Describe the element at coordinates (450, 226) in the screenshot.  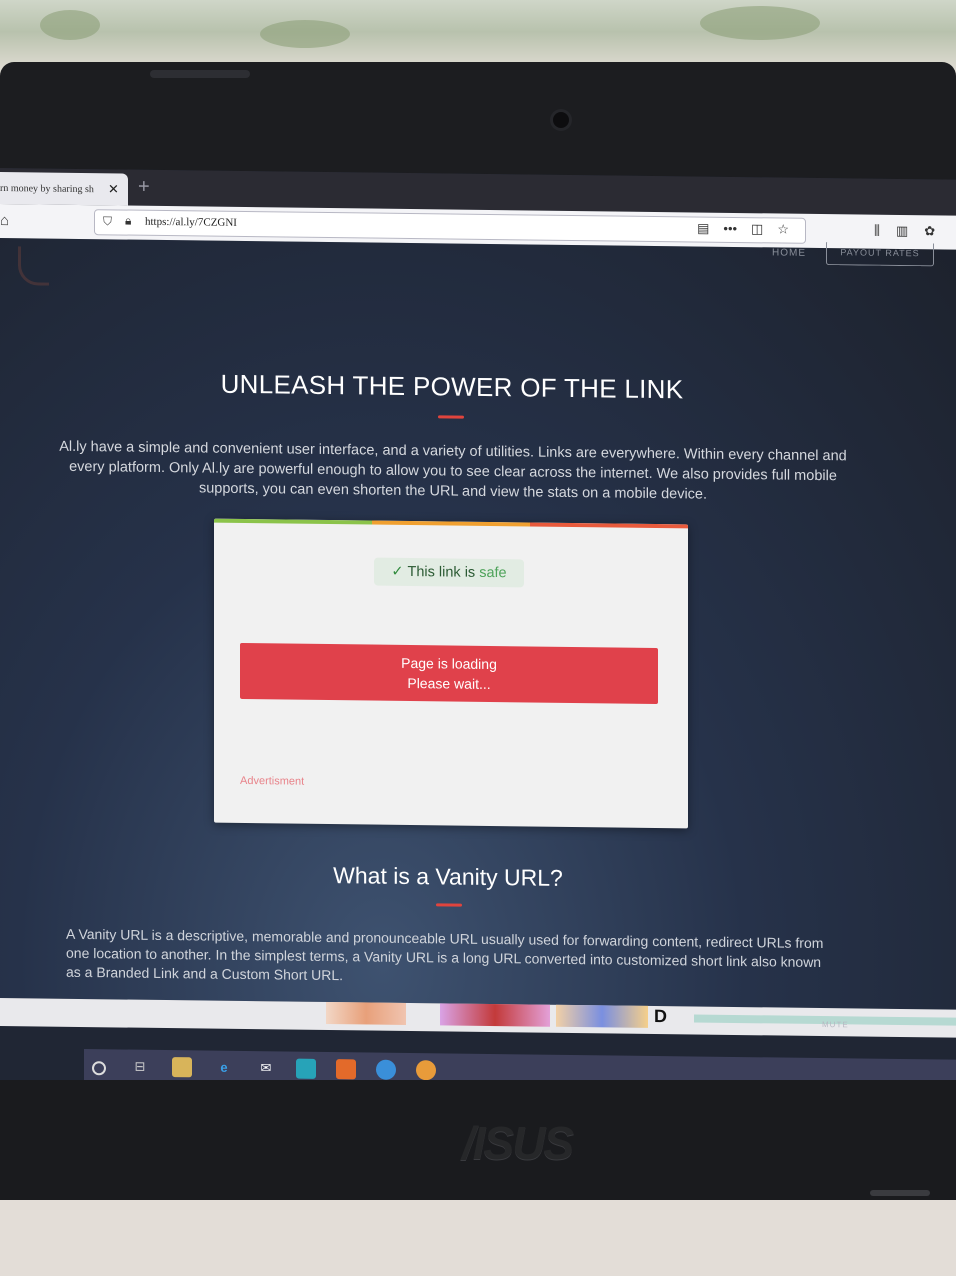
I see `address-bar: ⛉ 🔒︎ https://al.ly/7CZGNI ▤ ••• ◫ ☆` at that location.